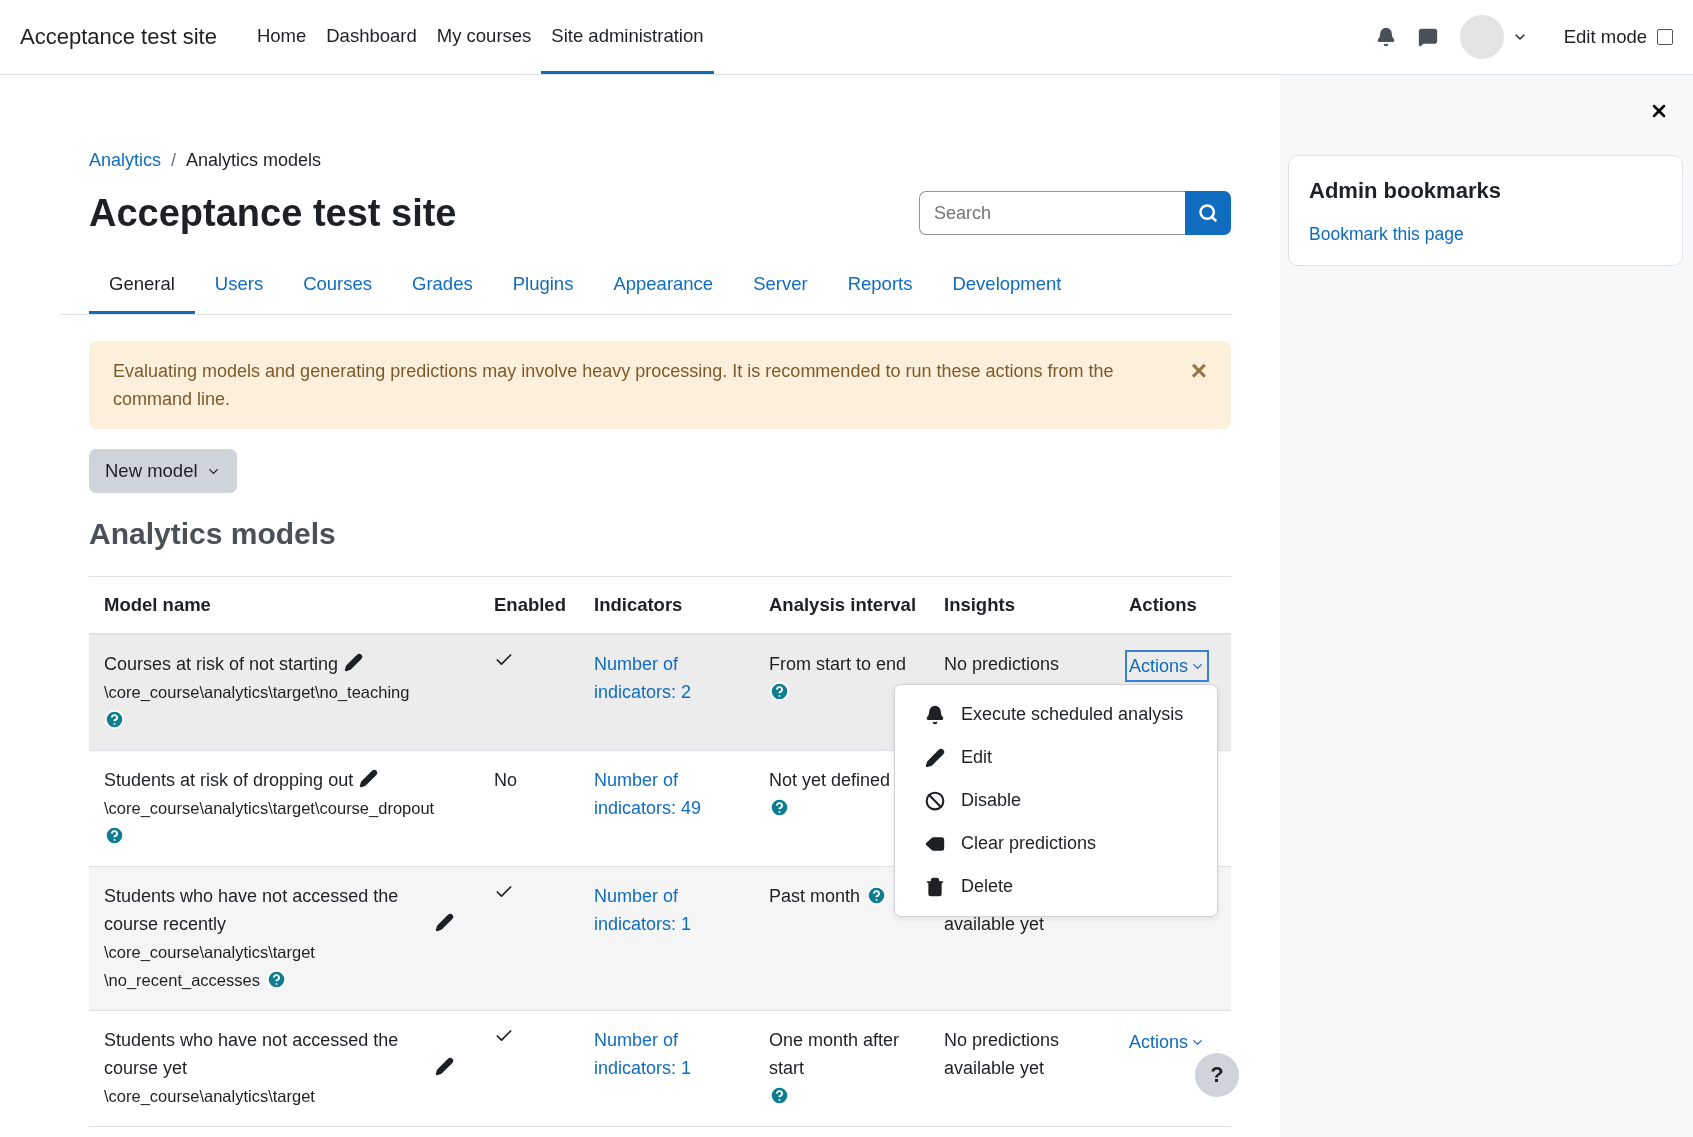 This screenshot has width=1693, height=1137. Describe the element at coordinates (1405, 191) in the screenshot. I see `card-title: Admin bookmarks` at that location.